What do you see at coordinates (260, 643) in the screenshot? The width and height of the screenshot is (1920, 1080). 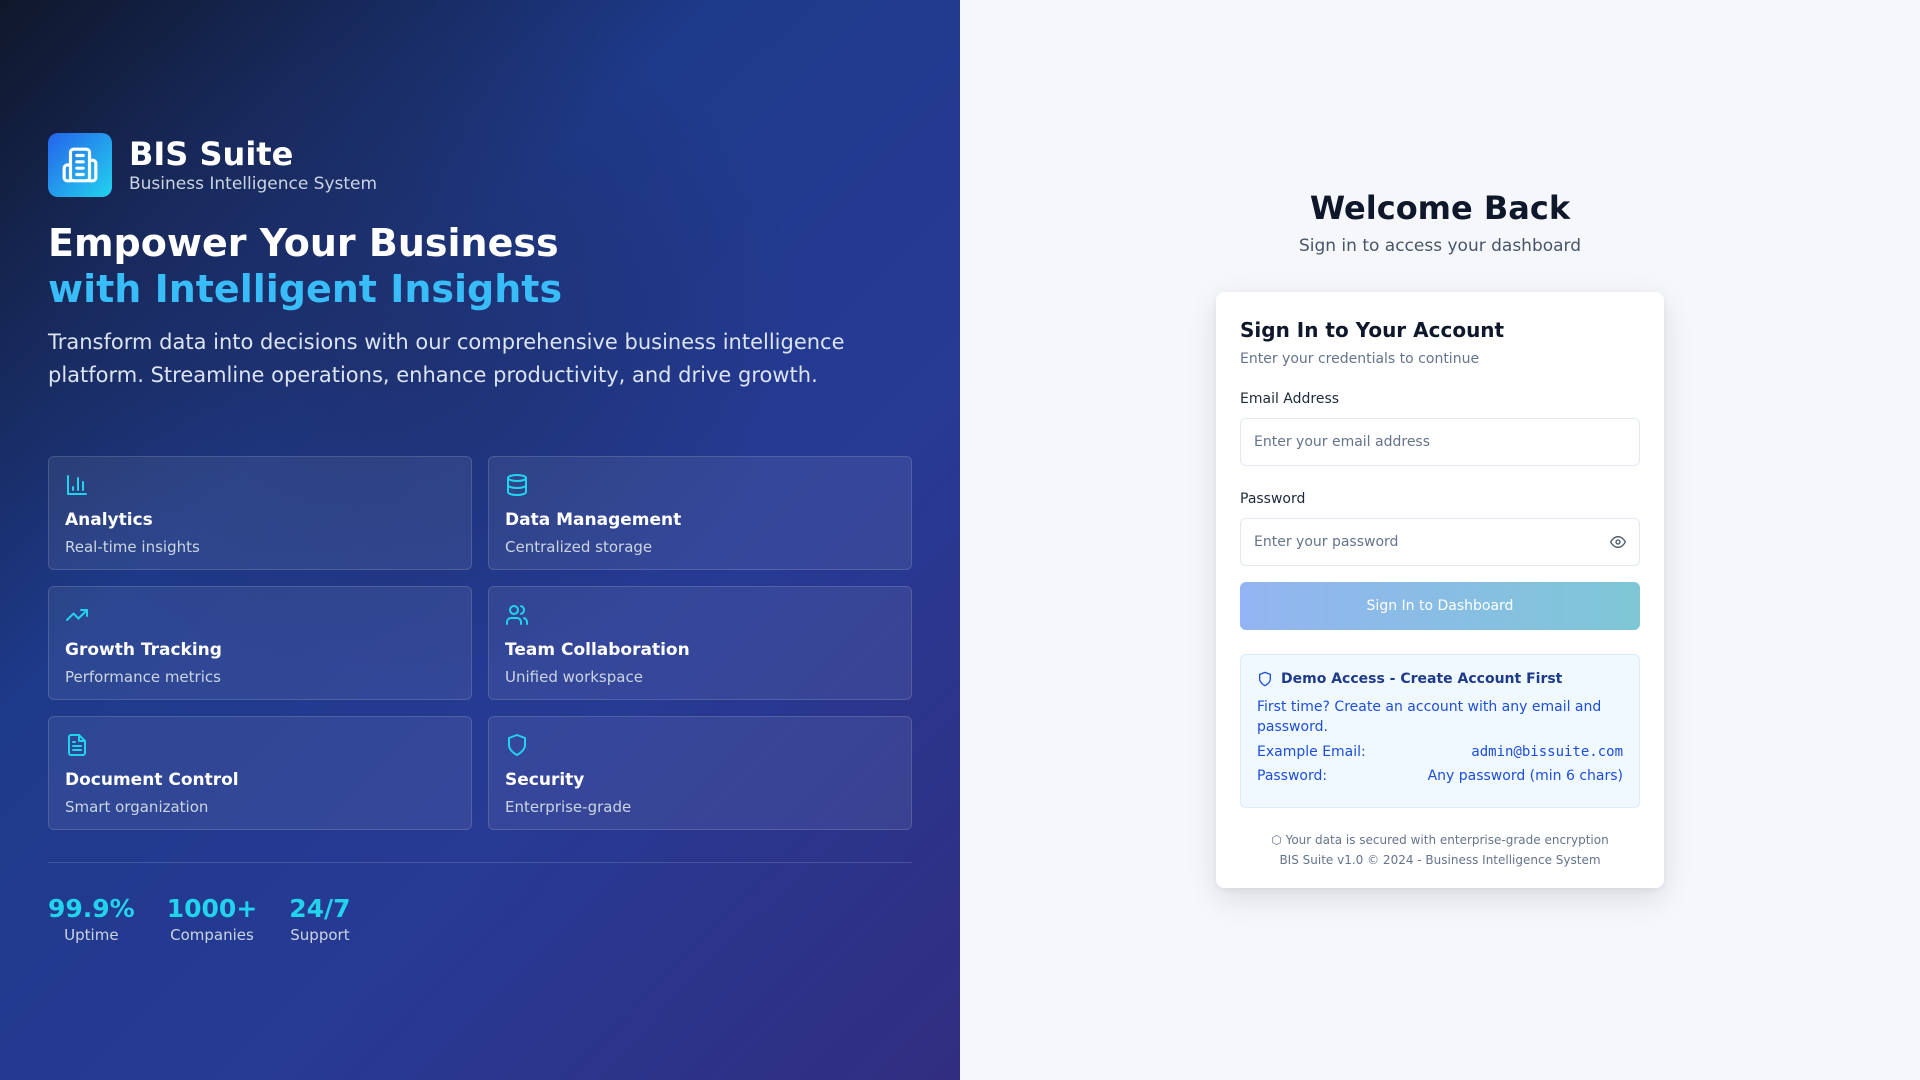 I see `feature-card-growth-tracking: Growth Tracking Performance metrics` at bounding box center [260, 643].